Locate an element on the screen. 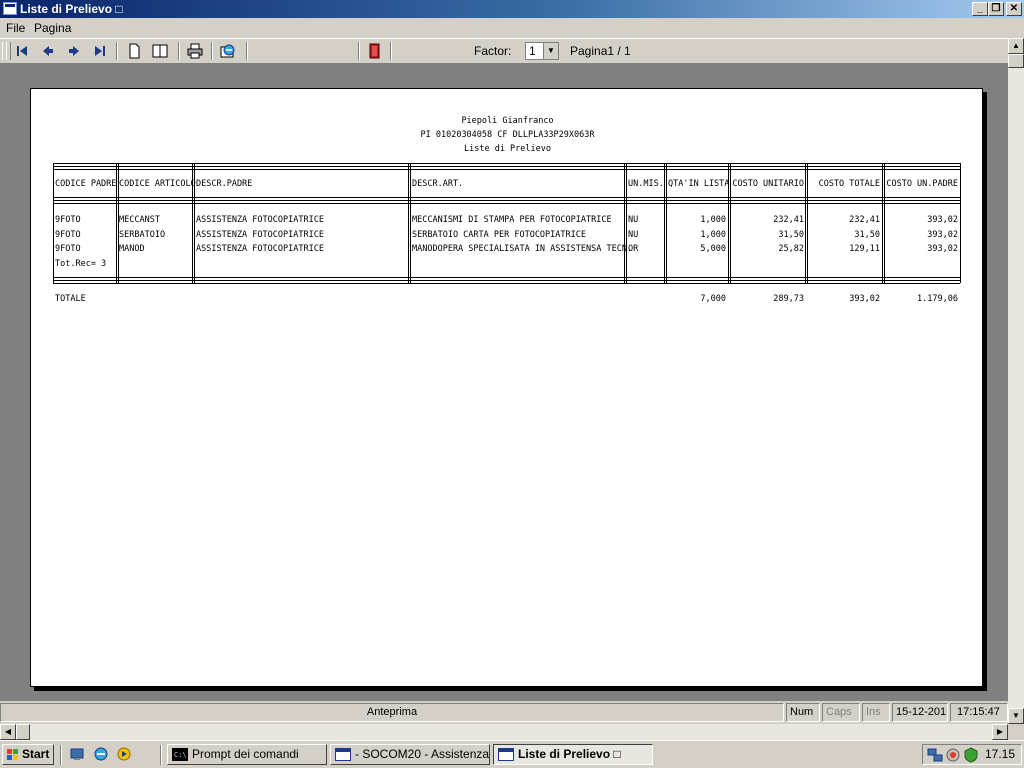 This screenshot has height=768, width=1024. column-header: CODICE ARTICOLO is located at coordinates (157, 184).